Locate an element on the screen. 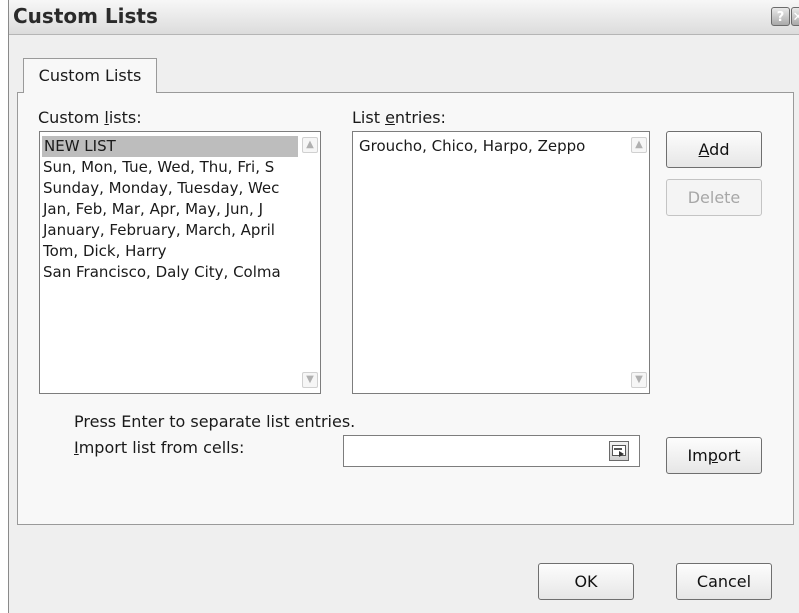  import-button-post: ort is located at coordinates (729, 455).